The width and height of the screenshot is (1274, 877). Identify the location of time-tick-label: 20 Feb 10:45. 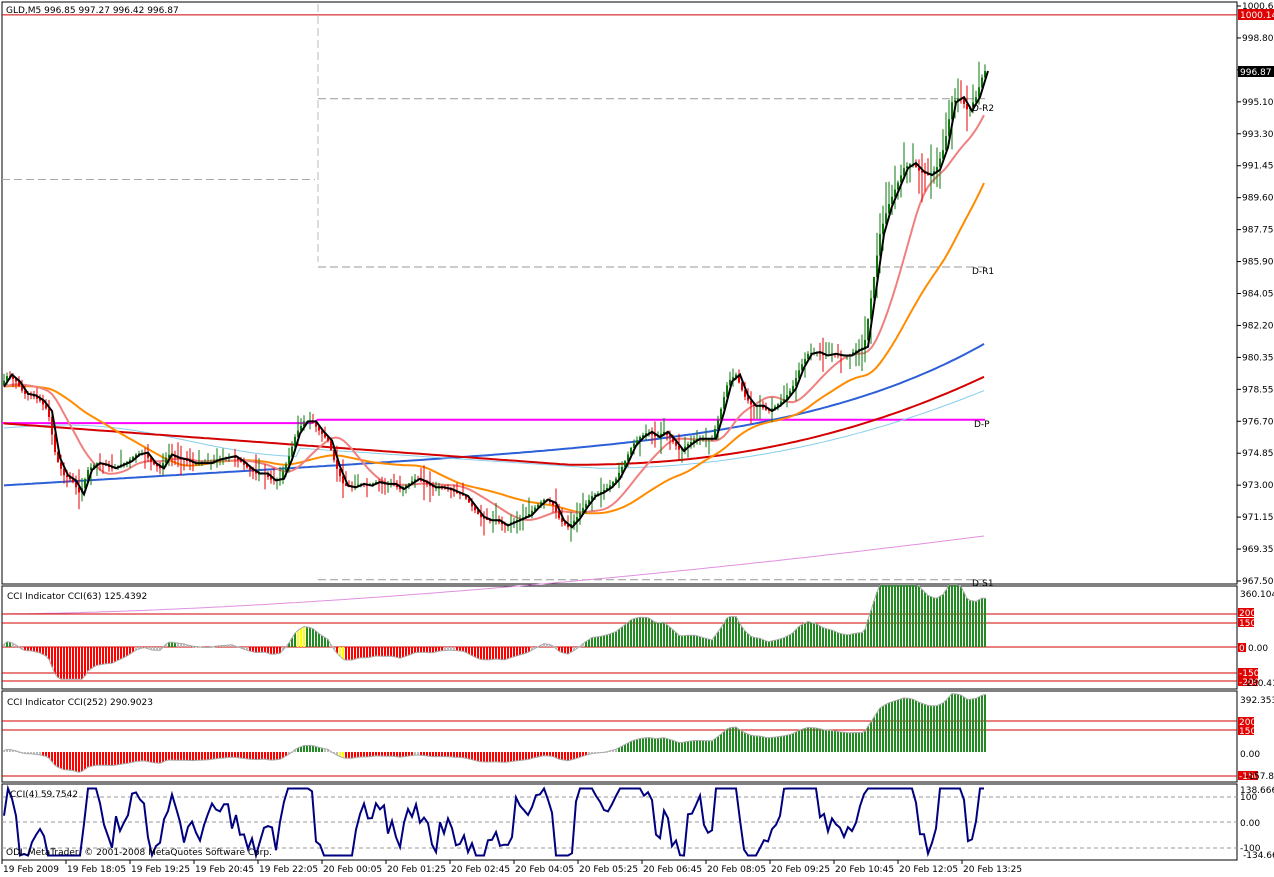
(864, 870).